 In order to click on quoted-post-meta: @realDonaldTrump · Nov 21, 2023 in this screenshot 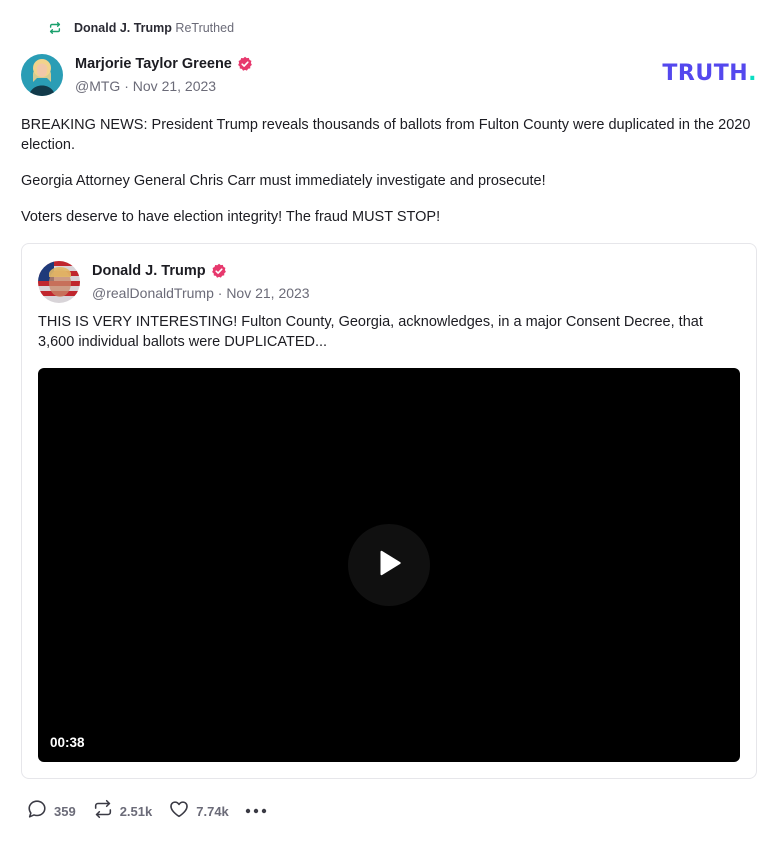, I will do `click(201, 293)`.